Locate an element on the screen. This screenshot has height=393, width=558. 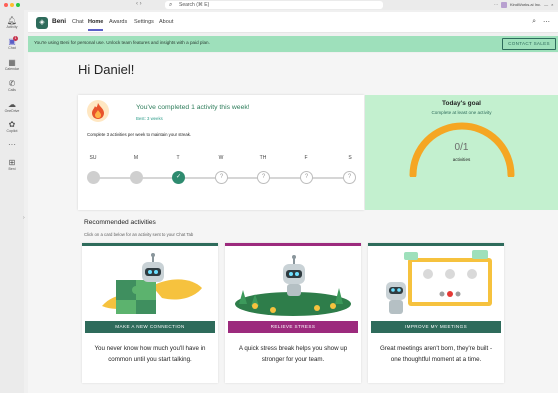
tab-settings: Settings is located at coordinates (144, 22).